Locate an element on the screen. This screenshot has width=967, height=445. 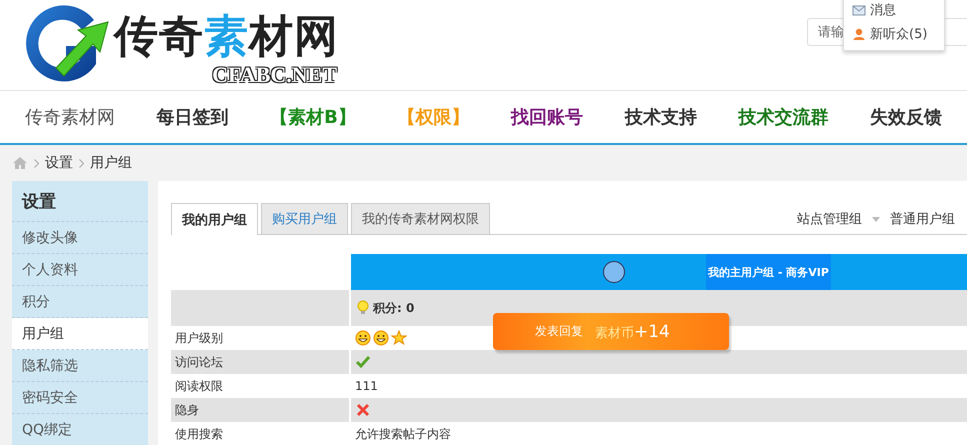
tab: 购买用户组 is located at coordinates (304, 218).